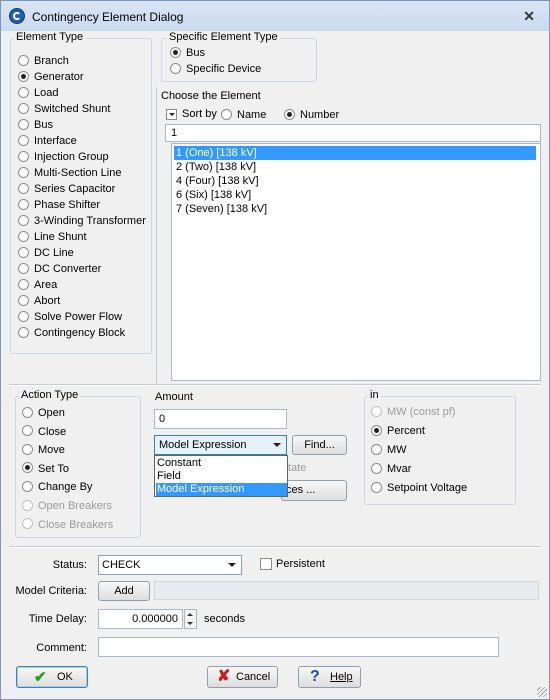 Image resolution: width=550 pixels, height=700 pixels. I want to click on unit-mw: MW, so click(389, 450).